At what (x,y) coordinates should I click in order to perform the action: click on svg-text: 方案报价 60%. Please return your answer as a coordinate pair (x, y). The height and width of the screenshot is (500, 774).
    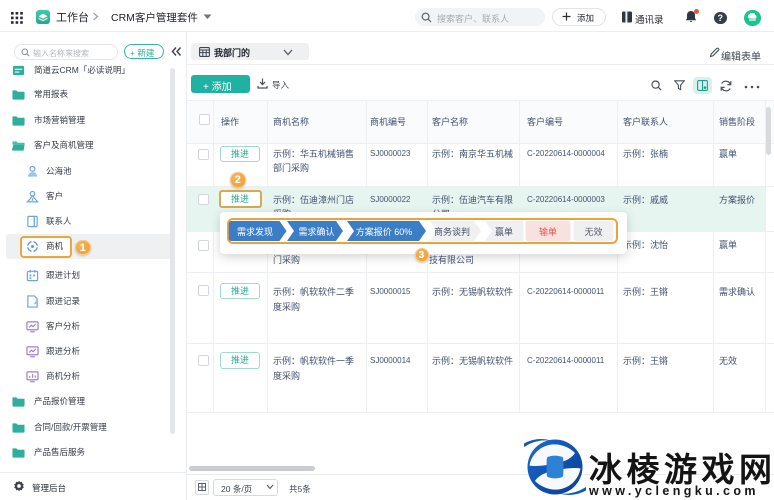
    Looking at the image, I should click on (384, 231).